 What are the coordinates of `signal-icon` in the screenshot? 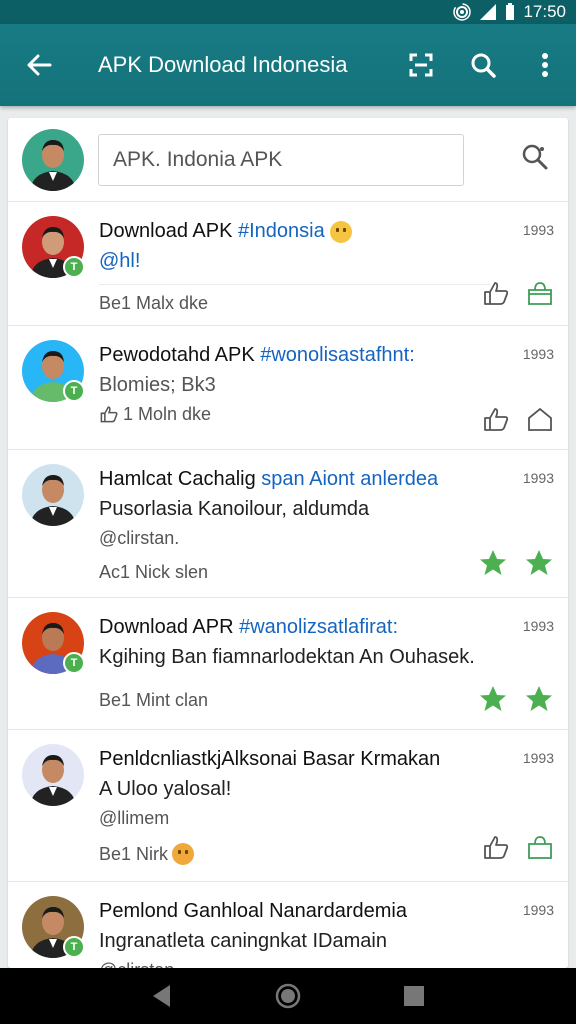 It's located at (488, 12).